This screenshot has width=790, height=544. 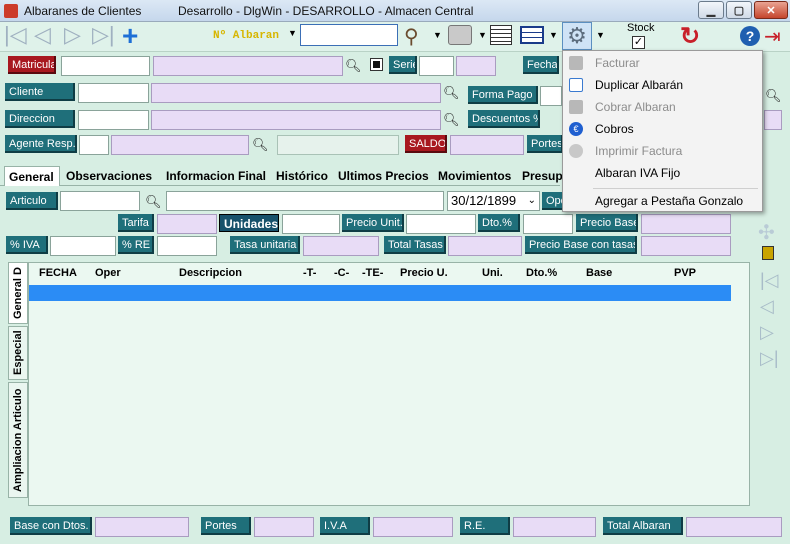 I want to click on chevron-down-icon: ⌄, so click(x=532, y=201).